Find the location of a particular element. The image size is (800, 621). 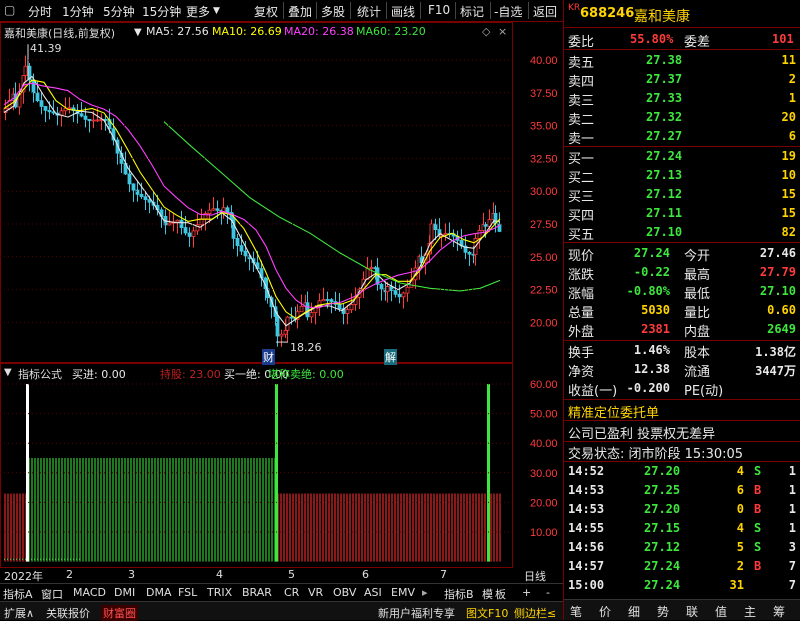

statistics-button: 统计 is located at coordinates (369, 11).